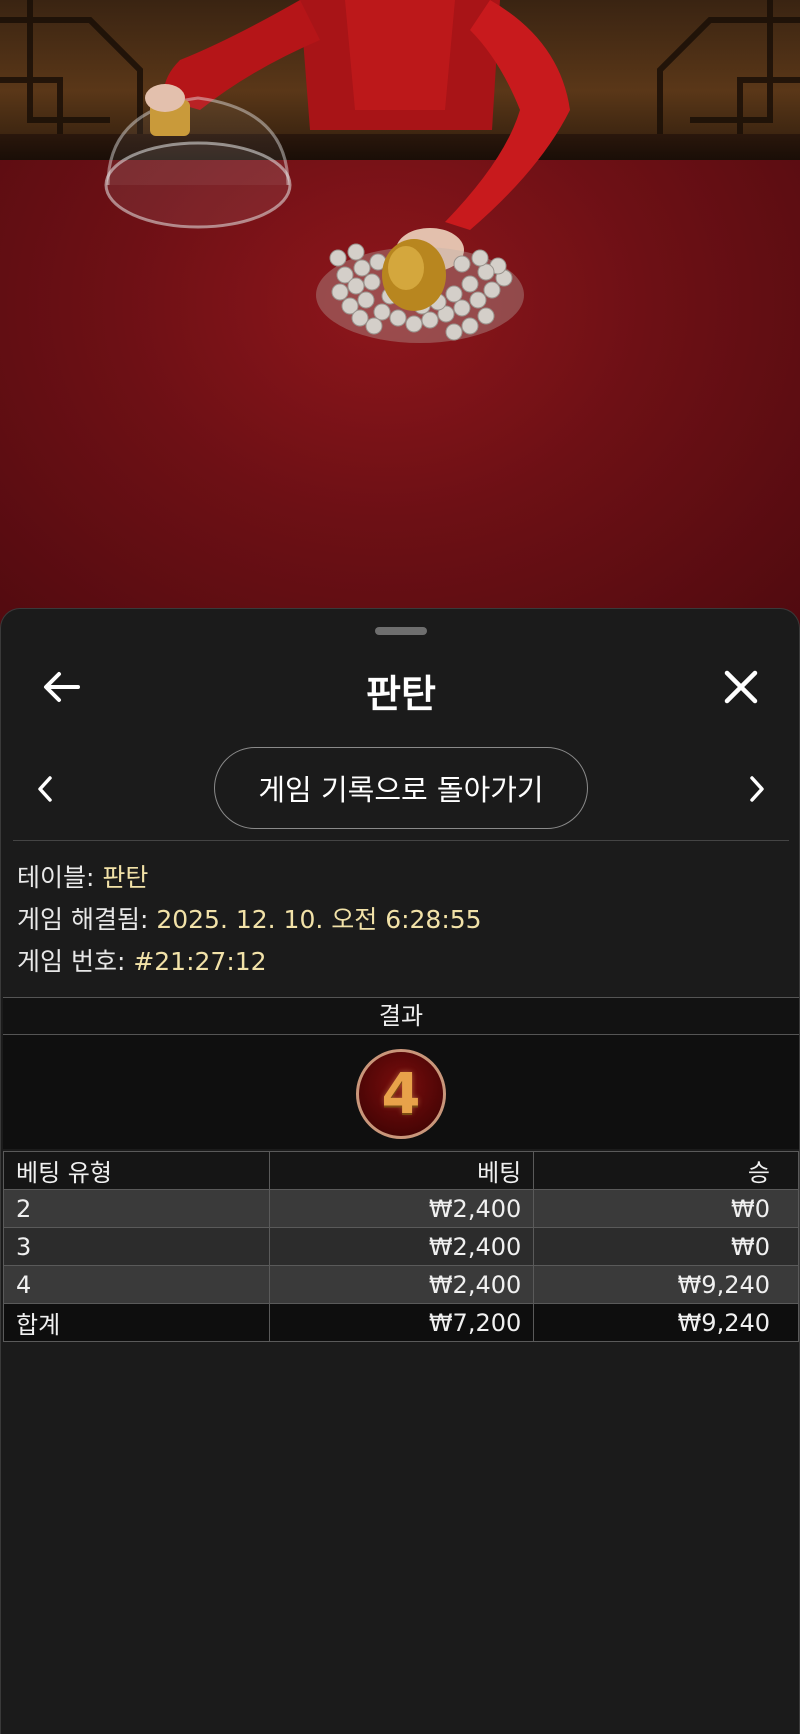  I want to click on dealer-and-props, so click(337, 171).